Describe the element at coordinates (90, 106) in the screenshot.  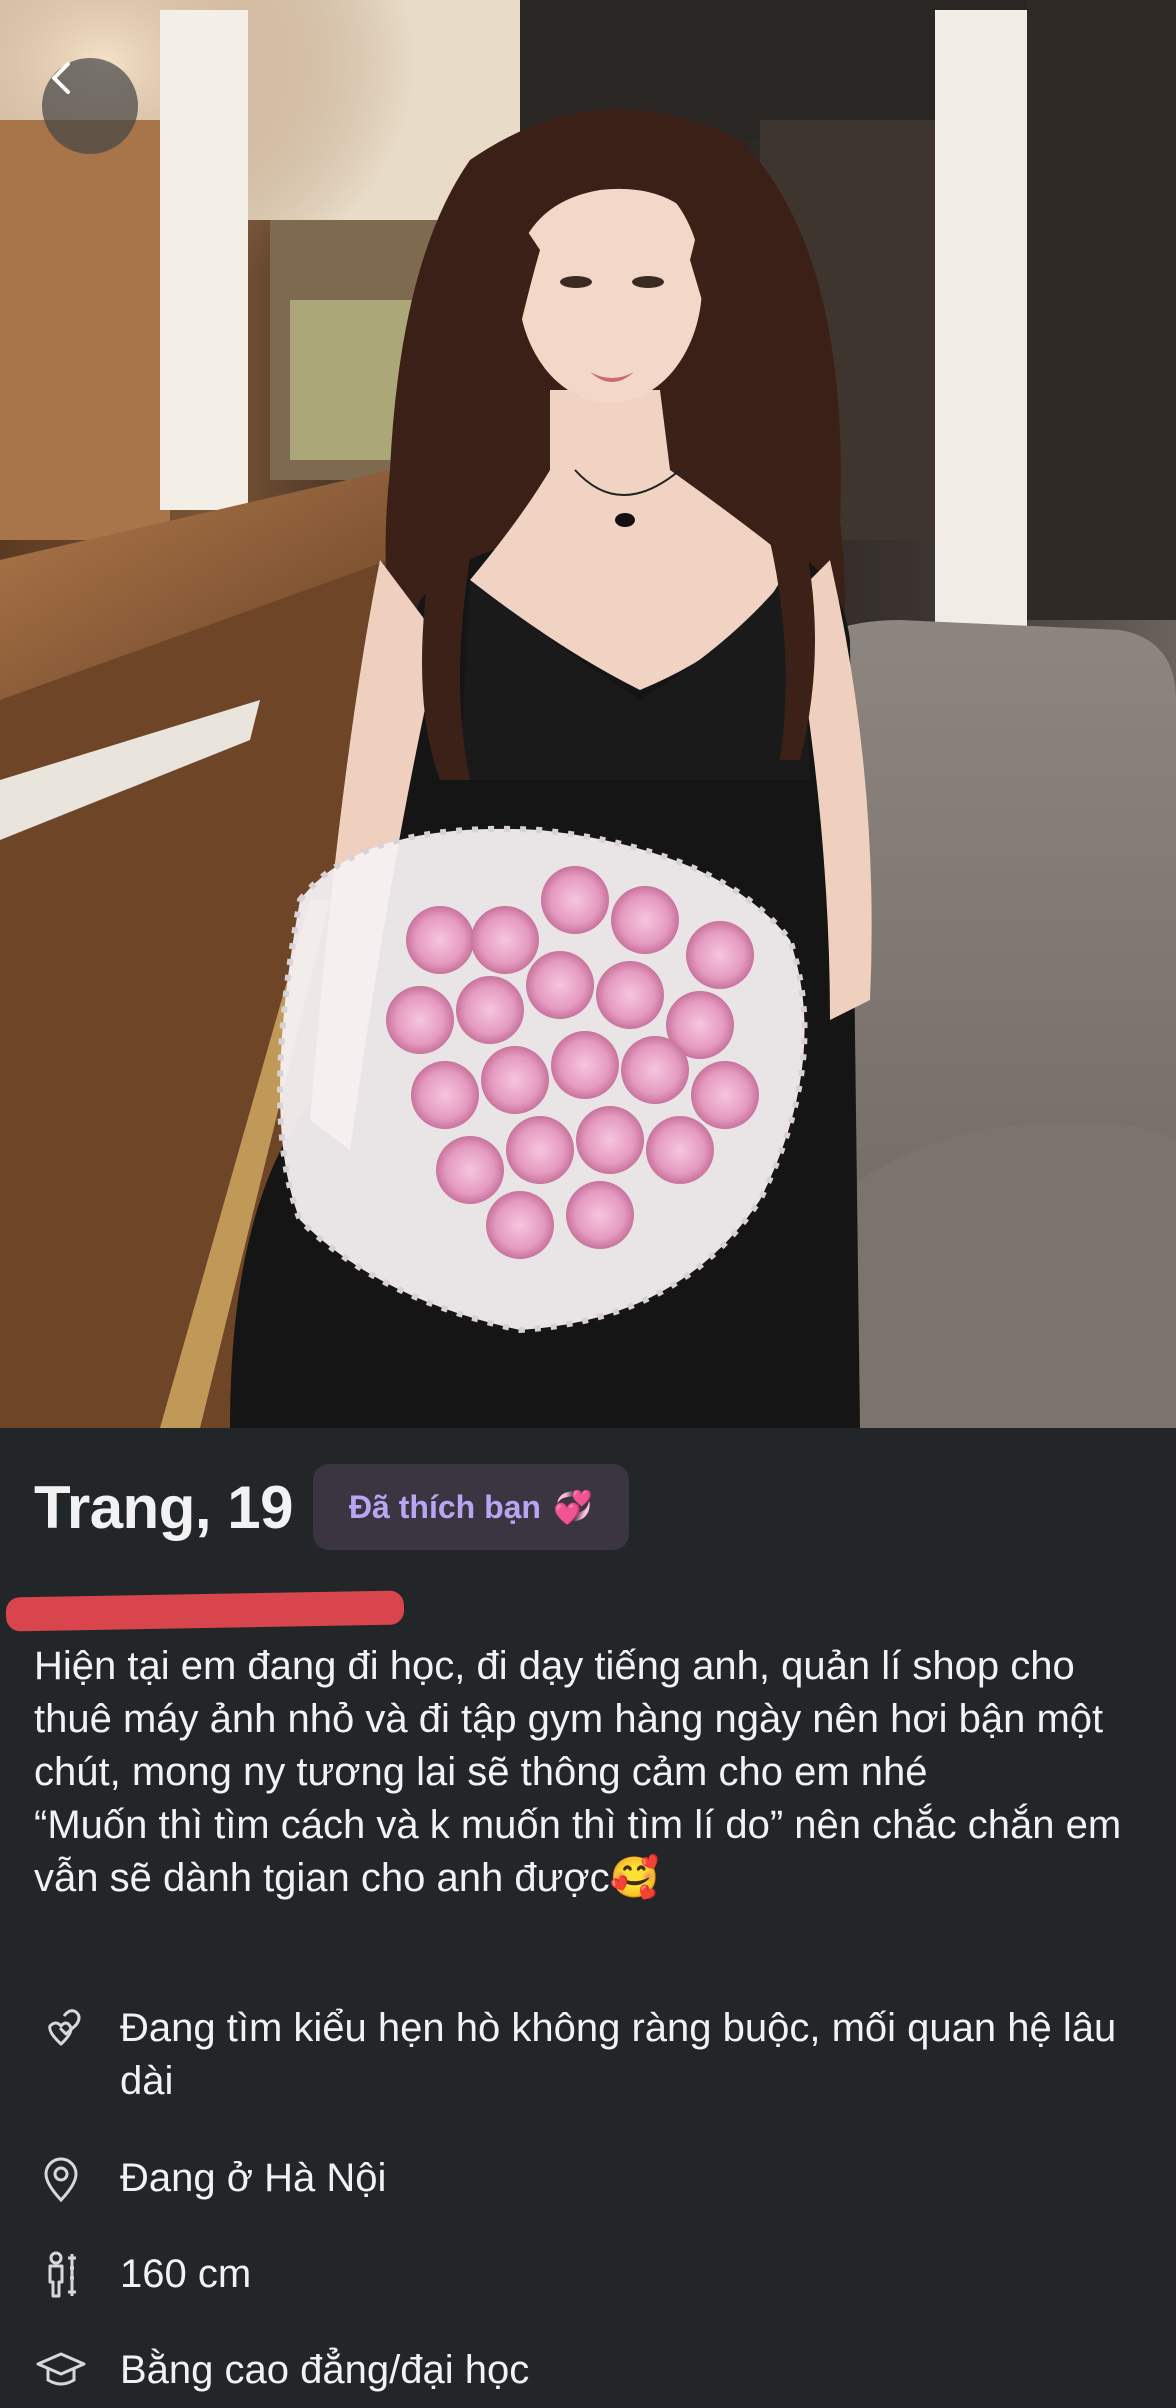
I see `back-button` at that location.